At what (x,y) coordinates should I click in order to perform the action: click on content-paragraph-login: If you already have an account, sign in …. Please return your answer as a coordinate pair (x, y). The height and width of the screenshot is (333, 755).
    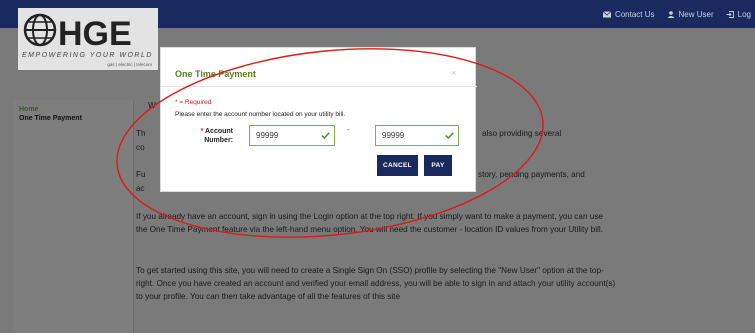
    Looking at the image, I should click on (369, 223).